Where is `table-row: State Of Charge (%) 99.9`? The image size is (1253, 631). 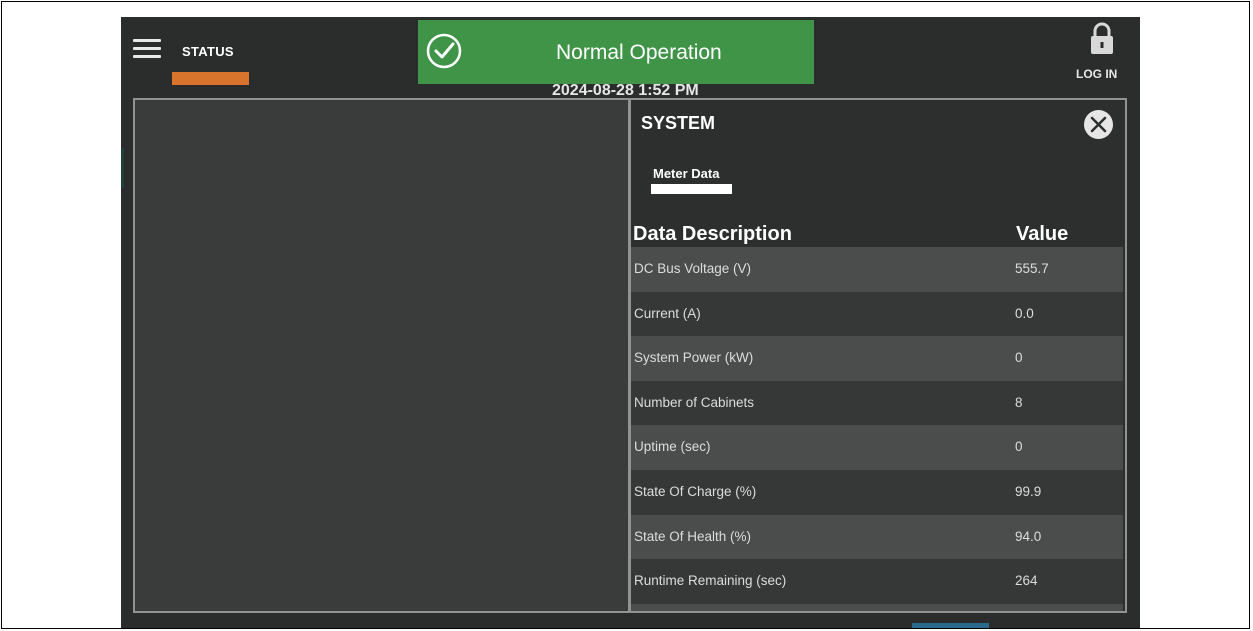 table-row: State Of Charge (%) 99.9 is located at coordinates (877, 492).